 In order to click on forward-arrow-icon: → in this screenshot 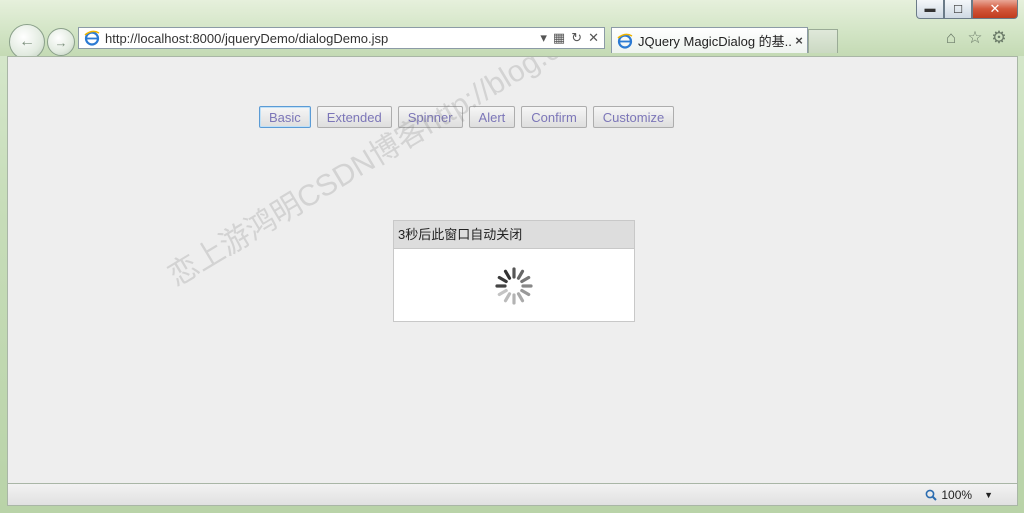, I will do `click(61, 42)`.